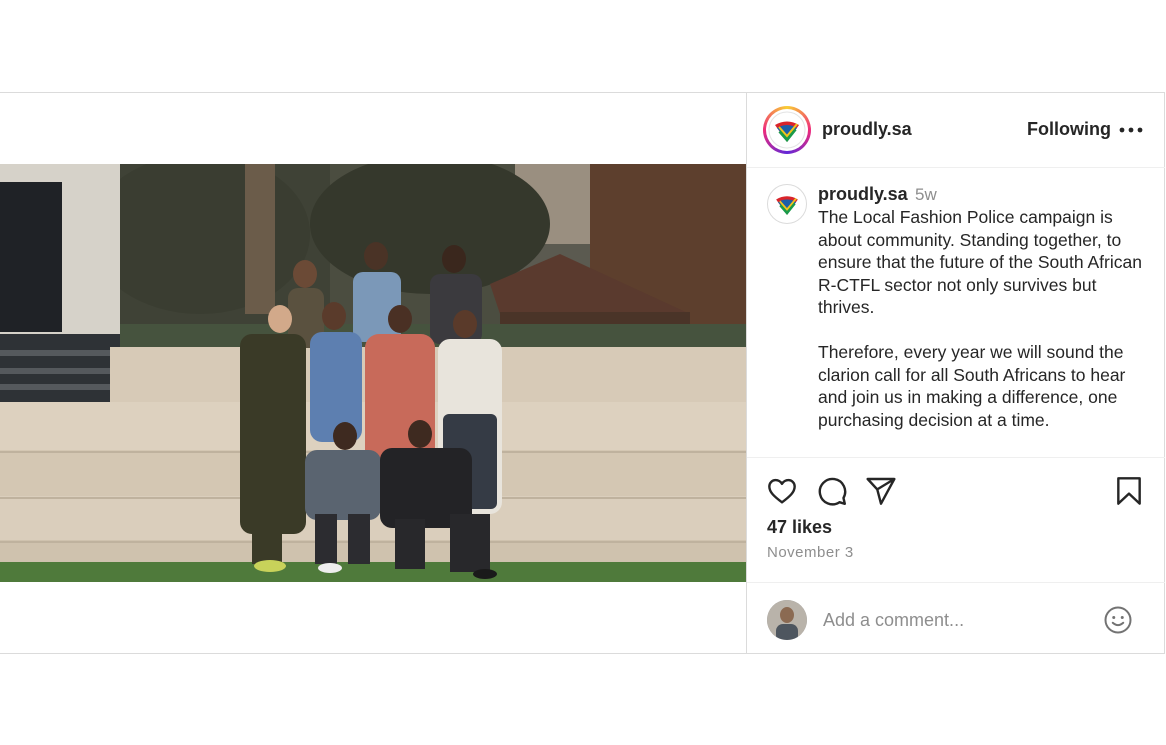 This screenshot has width=1166, height=745. Describe the element at coordinates (863, 194) in the screenshot. I see `caption-username: proudly.sa` at that location.